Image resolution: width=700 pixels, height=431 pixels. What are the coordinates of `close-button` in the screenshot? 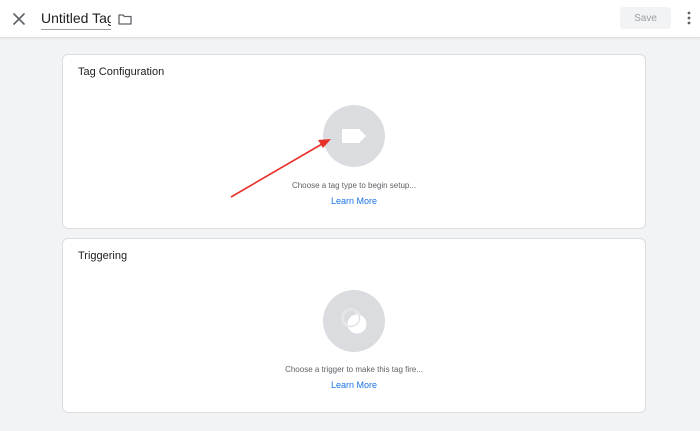 It's located at (19, 19).